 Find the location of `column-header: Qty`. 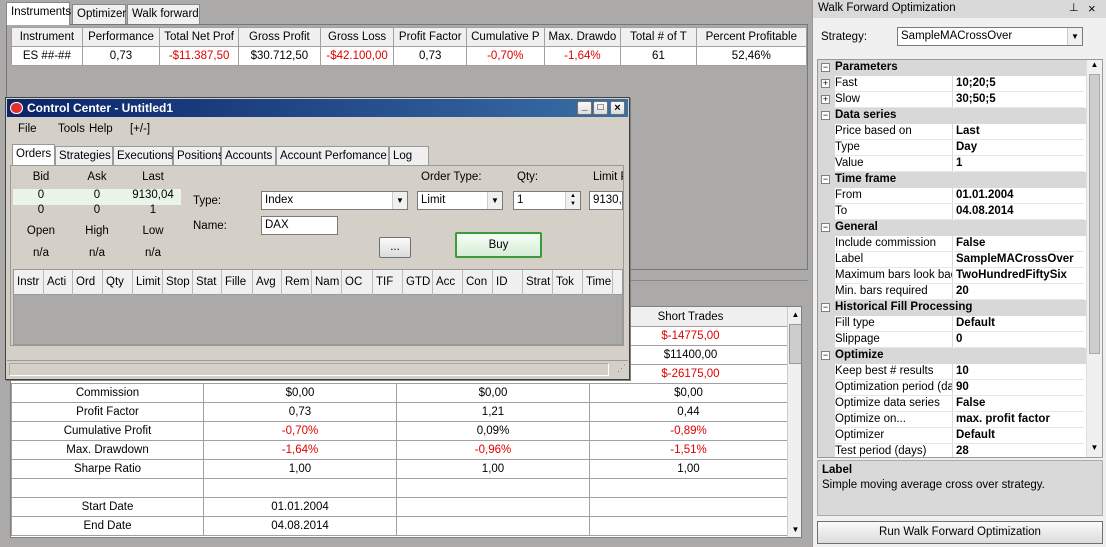

column-header: Qty is located at coordinates (118, 282).